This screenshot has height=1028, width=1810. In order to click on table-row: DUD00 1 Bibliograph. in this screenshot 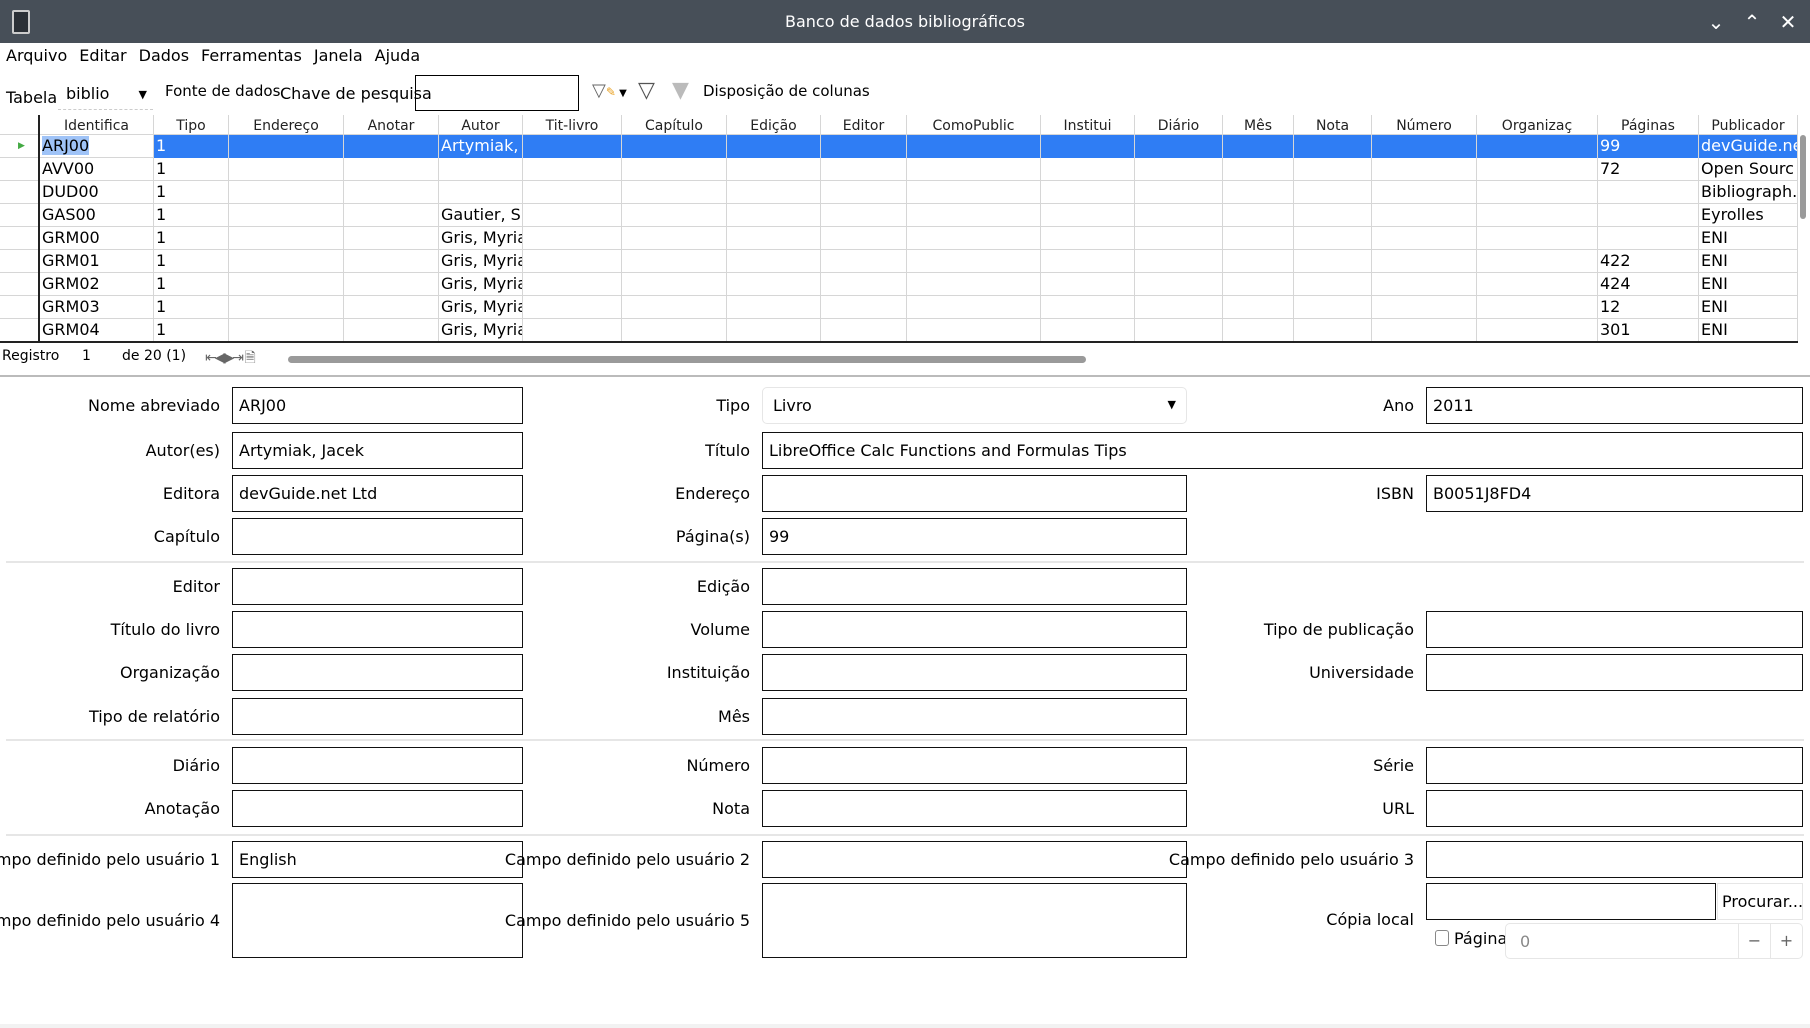, I will do `click(899, 192)`.